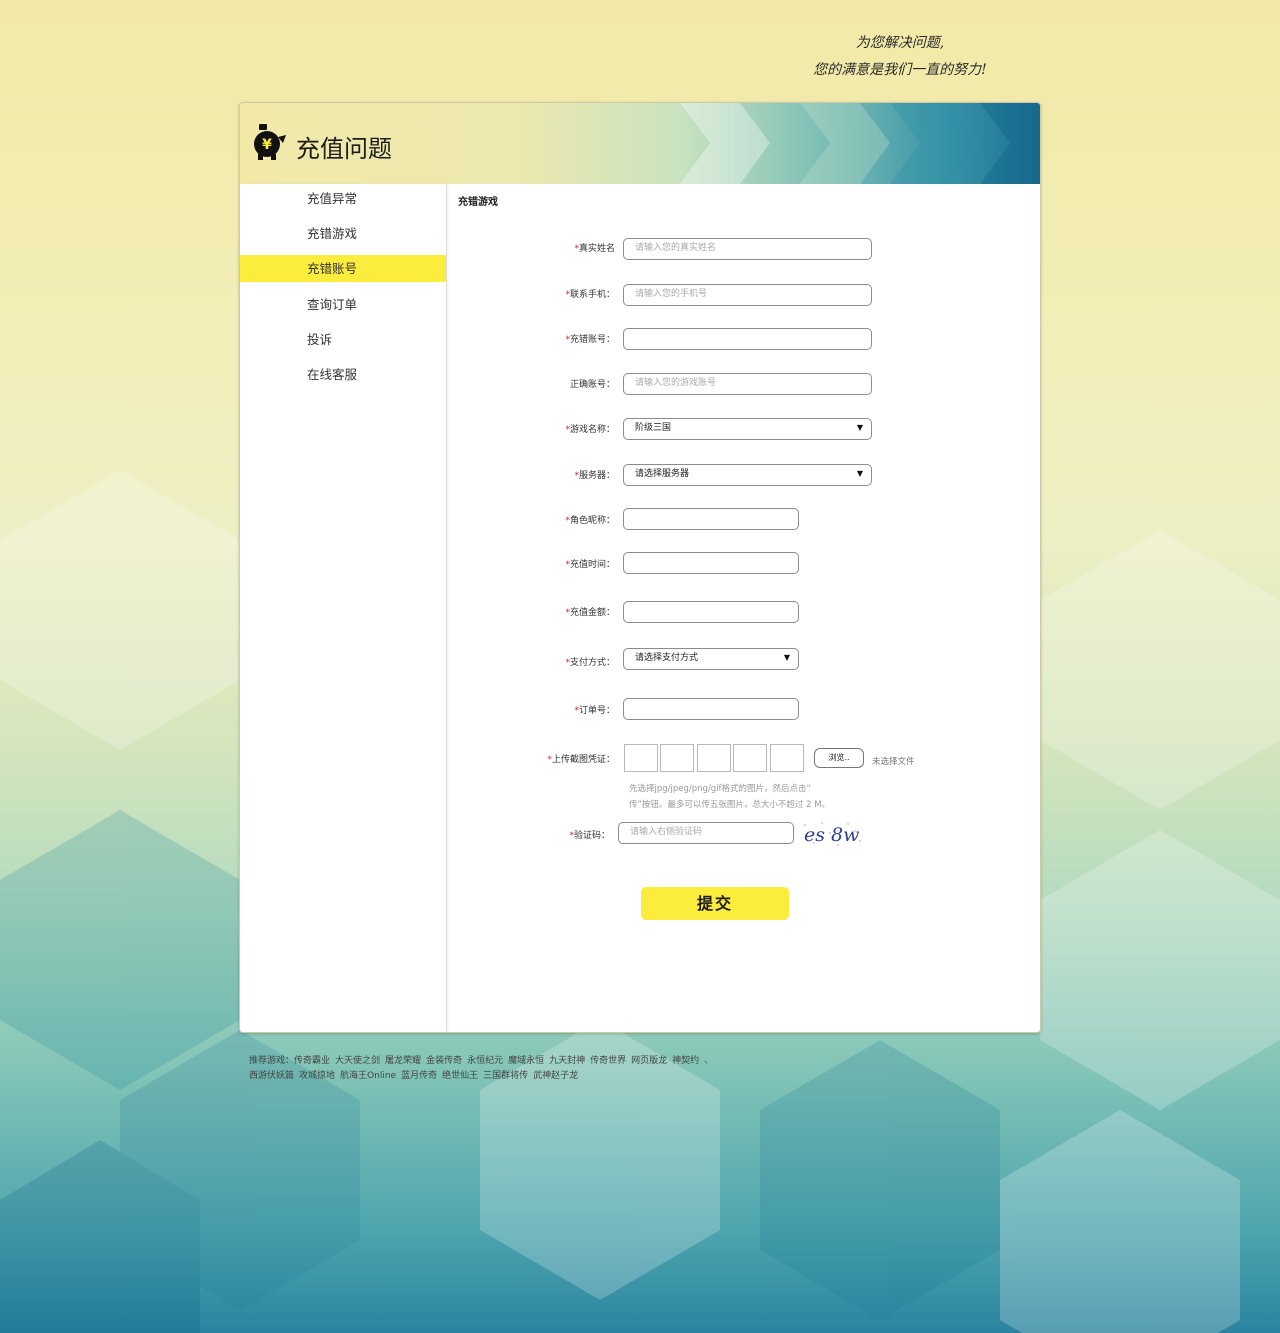  What do you see at coordinates (590, 663) in the screenshot?
I see `payment-method-label: *支付方式：` at bounding box center [590, 663].